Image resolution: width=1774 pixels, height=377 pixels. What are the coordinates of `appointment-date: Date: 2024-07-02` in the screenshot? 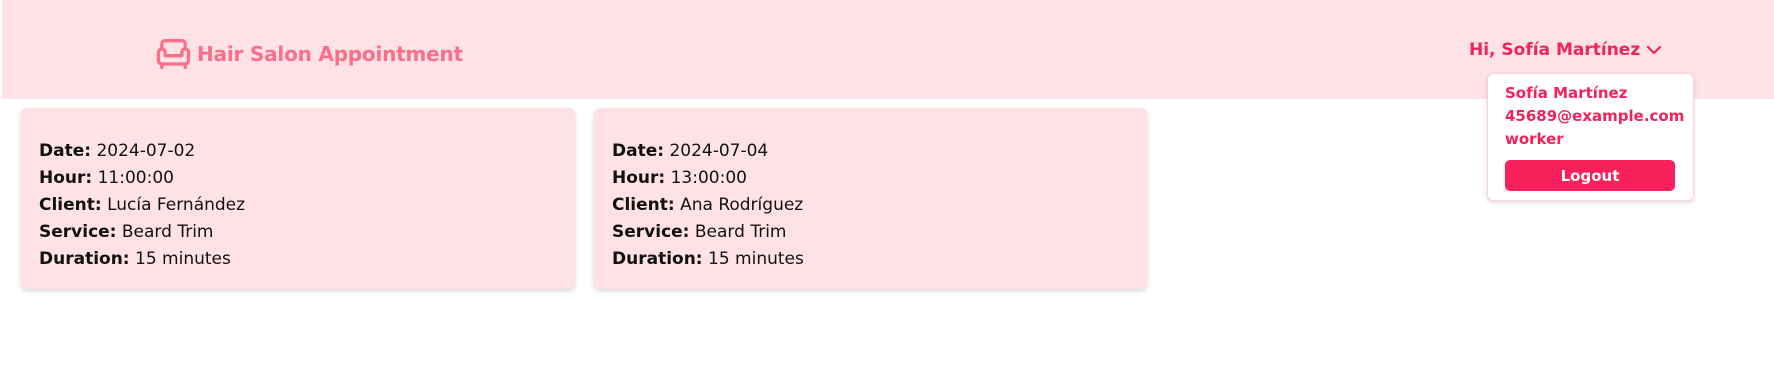 It's located at (142, 151).